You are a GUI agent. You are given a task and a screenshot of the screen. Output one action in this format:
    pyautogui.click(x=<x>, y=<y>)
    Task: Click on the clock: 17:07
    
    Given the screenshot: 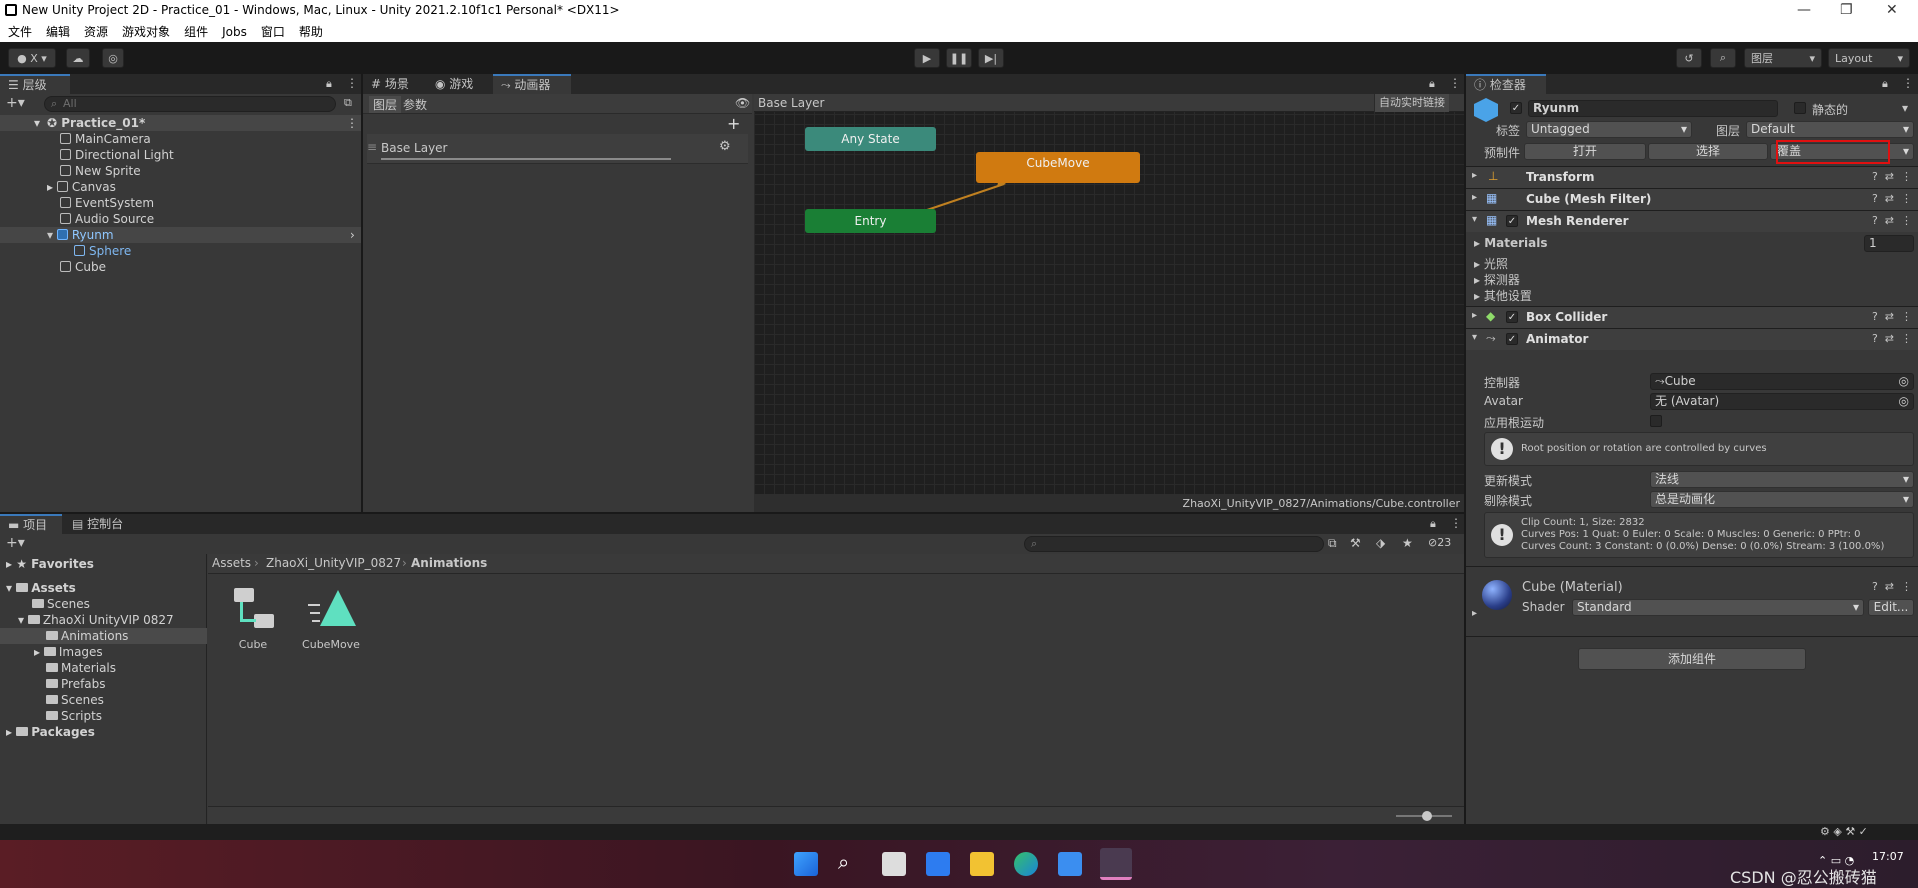 What is the action you would take?
    pyautogui.click(x=1888, y=856)
    